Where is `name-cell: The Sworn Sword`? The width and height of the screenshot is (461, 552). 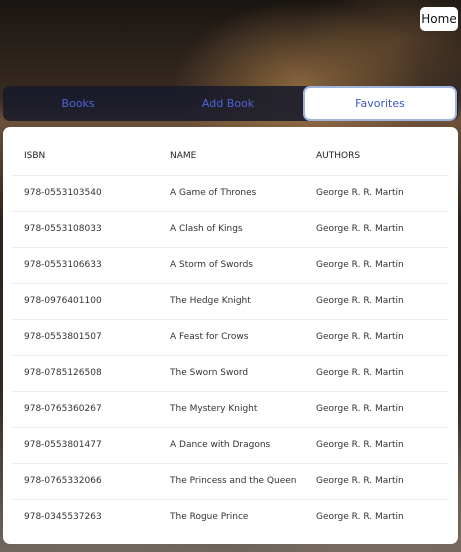
name-cell: The Sworn Sword is located at coordinates (231, 373).